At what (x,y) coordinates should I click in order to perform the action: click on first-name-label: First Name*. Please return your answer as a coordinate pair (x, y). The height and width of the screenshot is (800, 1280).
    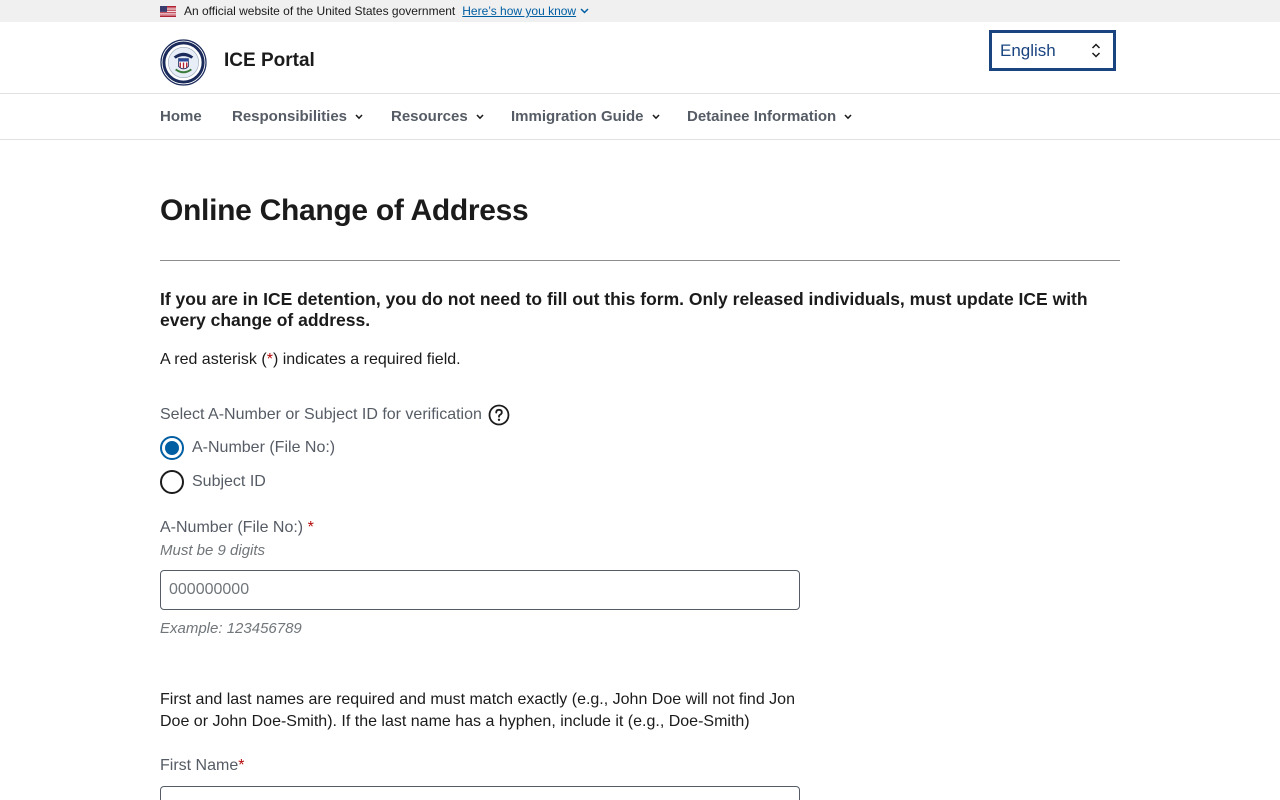
    Looking at the image, I should click on (202, 766).